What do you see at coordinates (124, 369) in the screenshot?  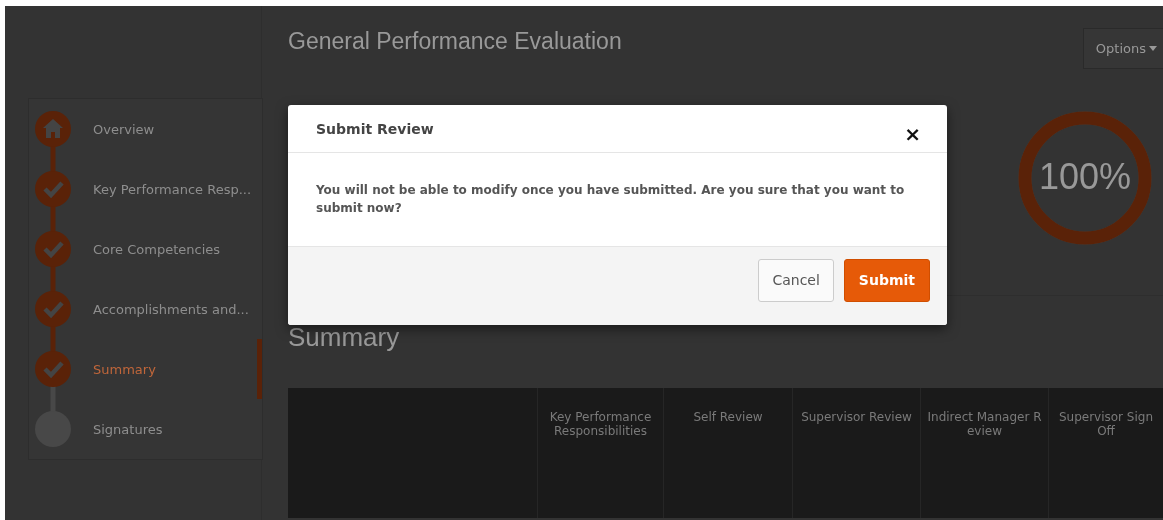 I see `step-label: Summary` at bounding box center [124, 369].